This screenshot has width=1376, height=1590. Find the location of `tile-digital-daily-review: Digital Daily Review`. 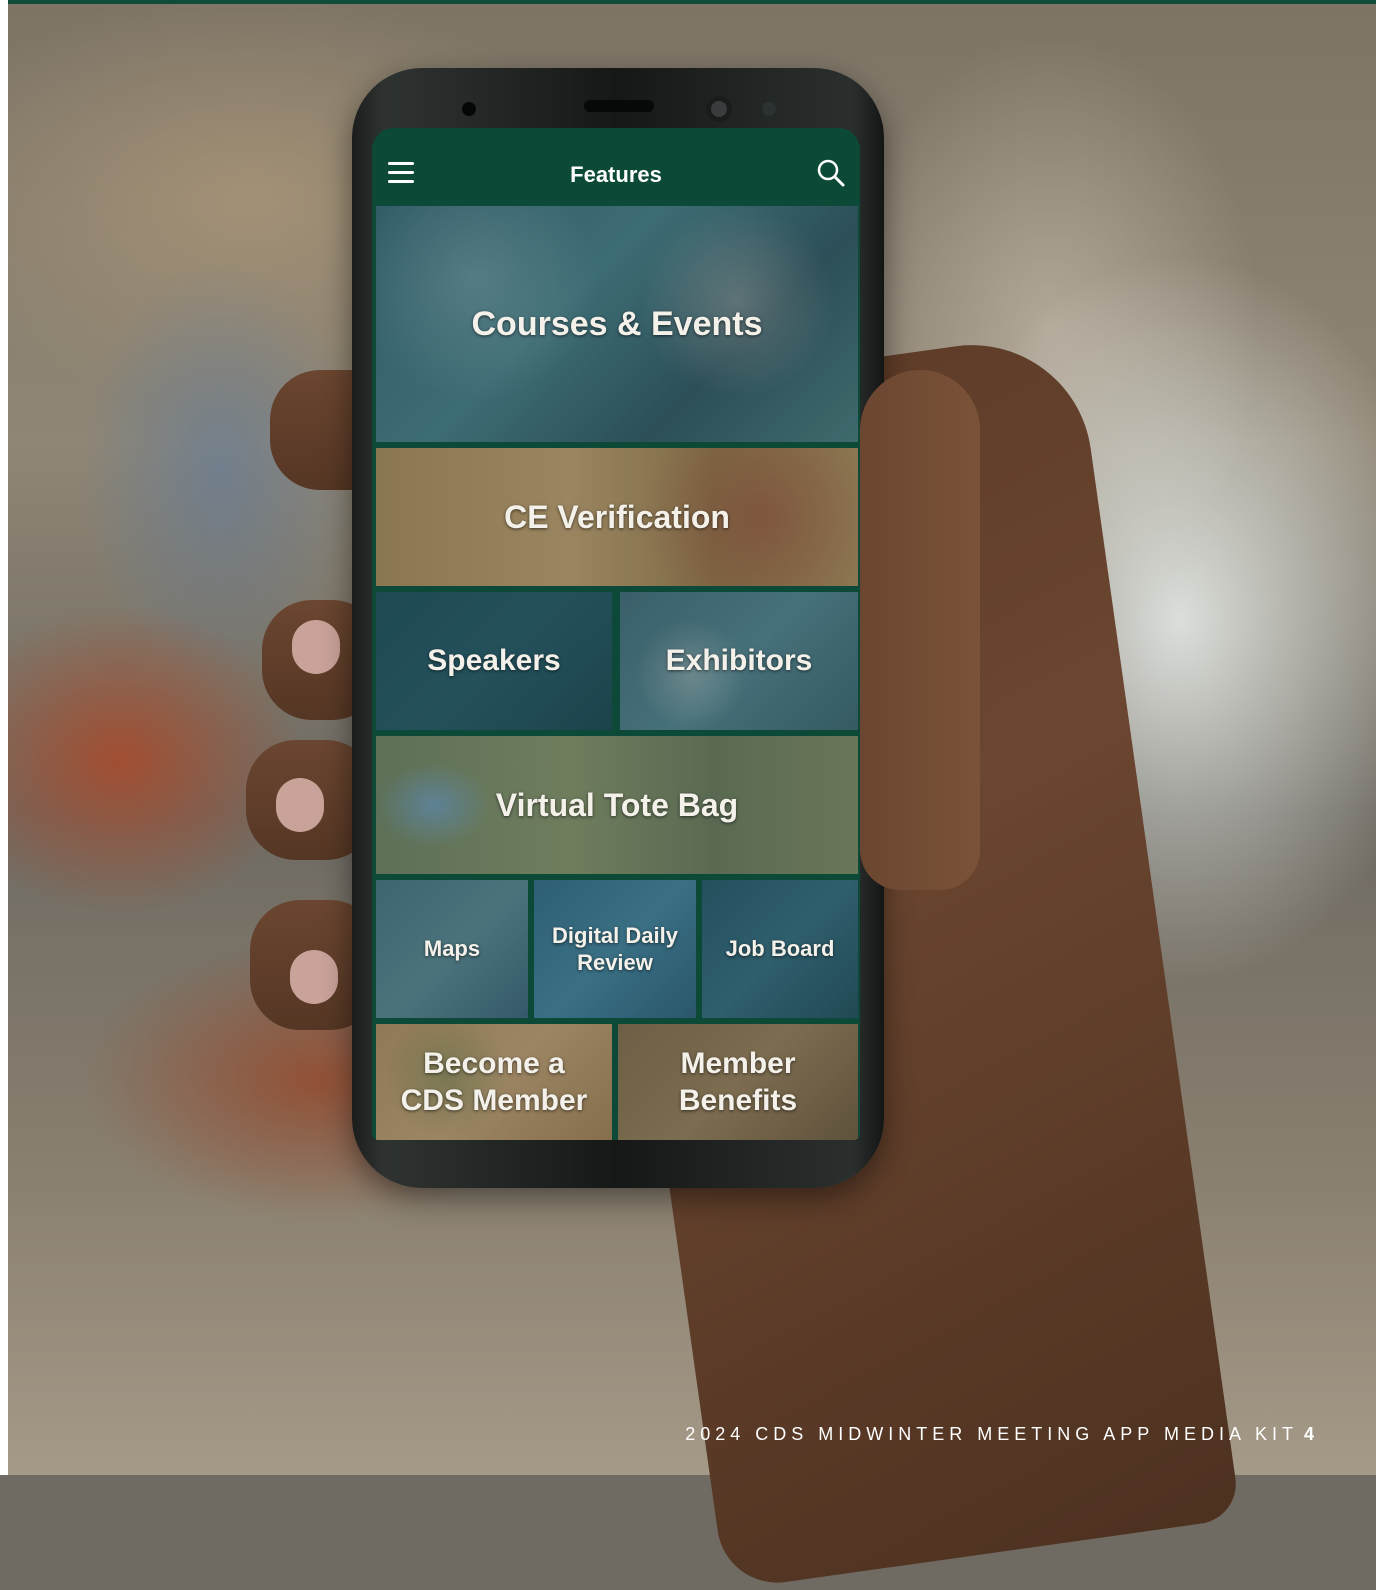

tile-digital-daily-review: Digital Daily Review is located at coordinates (615, 949).